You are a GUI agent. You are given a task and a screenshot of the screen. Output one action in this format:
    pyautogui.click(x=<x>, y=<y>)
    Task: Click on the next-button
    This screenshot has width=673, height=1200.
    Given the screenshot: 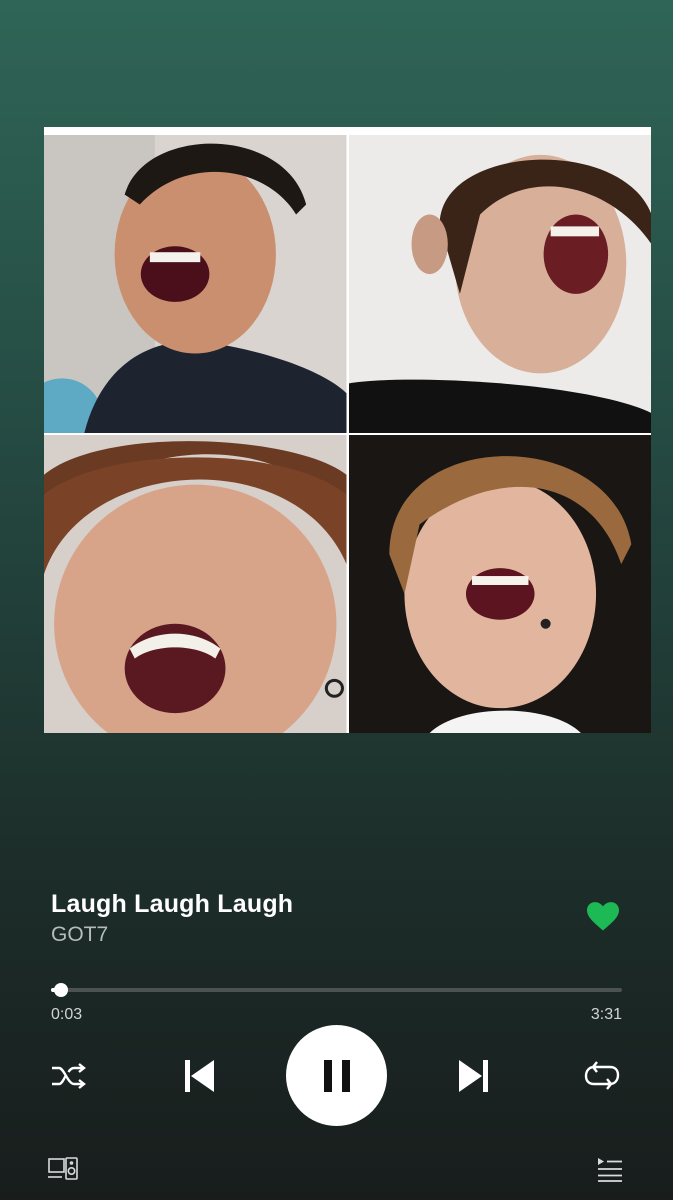 What is the action you would take?
    pyautogui.click(x=474, y=1076)
    